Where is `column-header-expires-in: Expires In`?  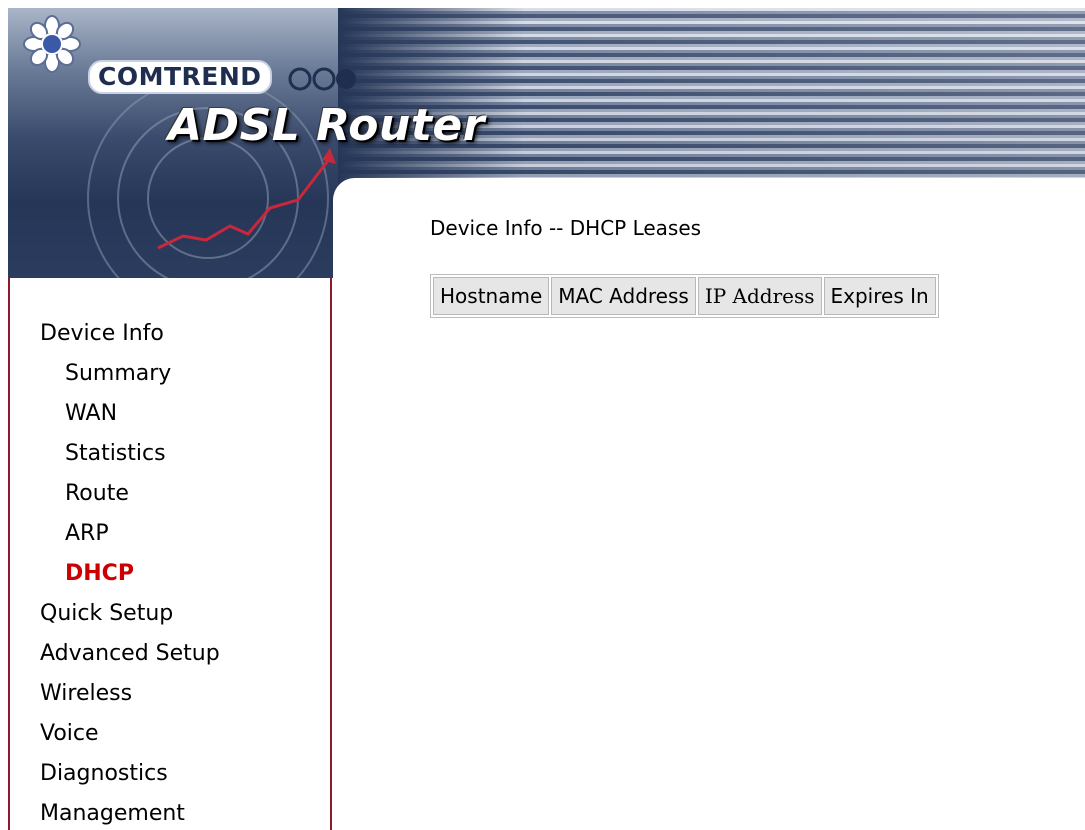
column-header-expires-in: Expires In is located at coordinates (879, 296).